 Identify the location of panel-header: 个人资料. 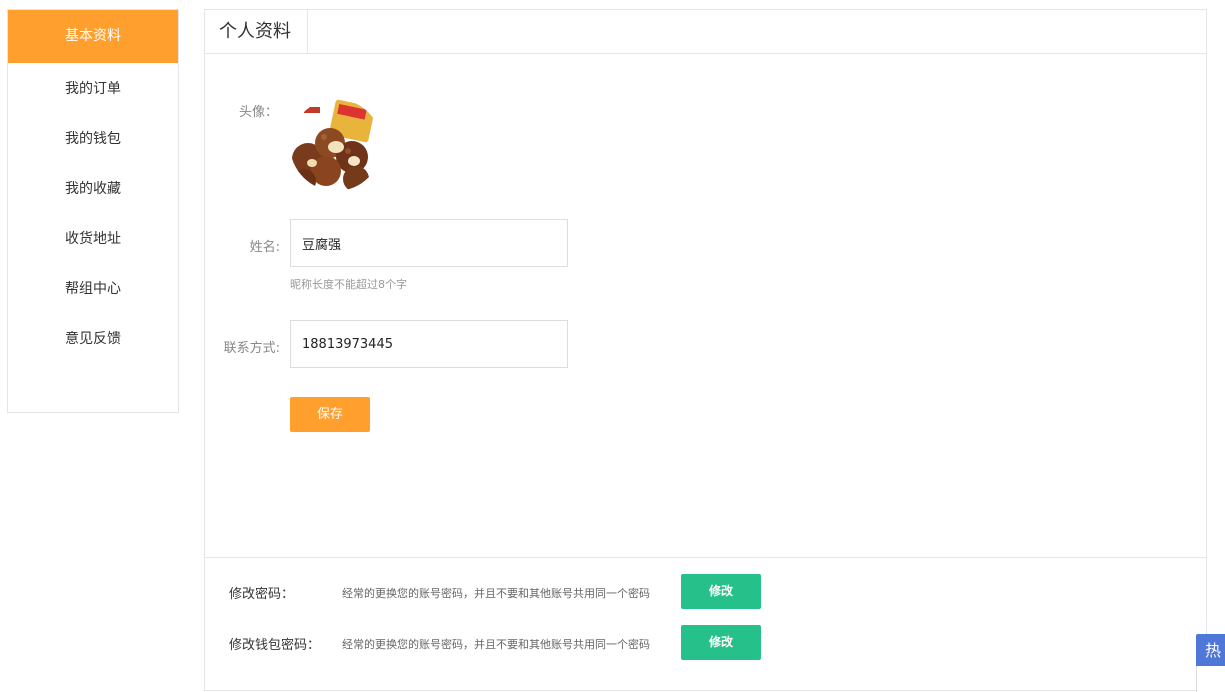
(705, 32).